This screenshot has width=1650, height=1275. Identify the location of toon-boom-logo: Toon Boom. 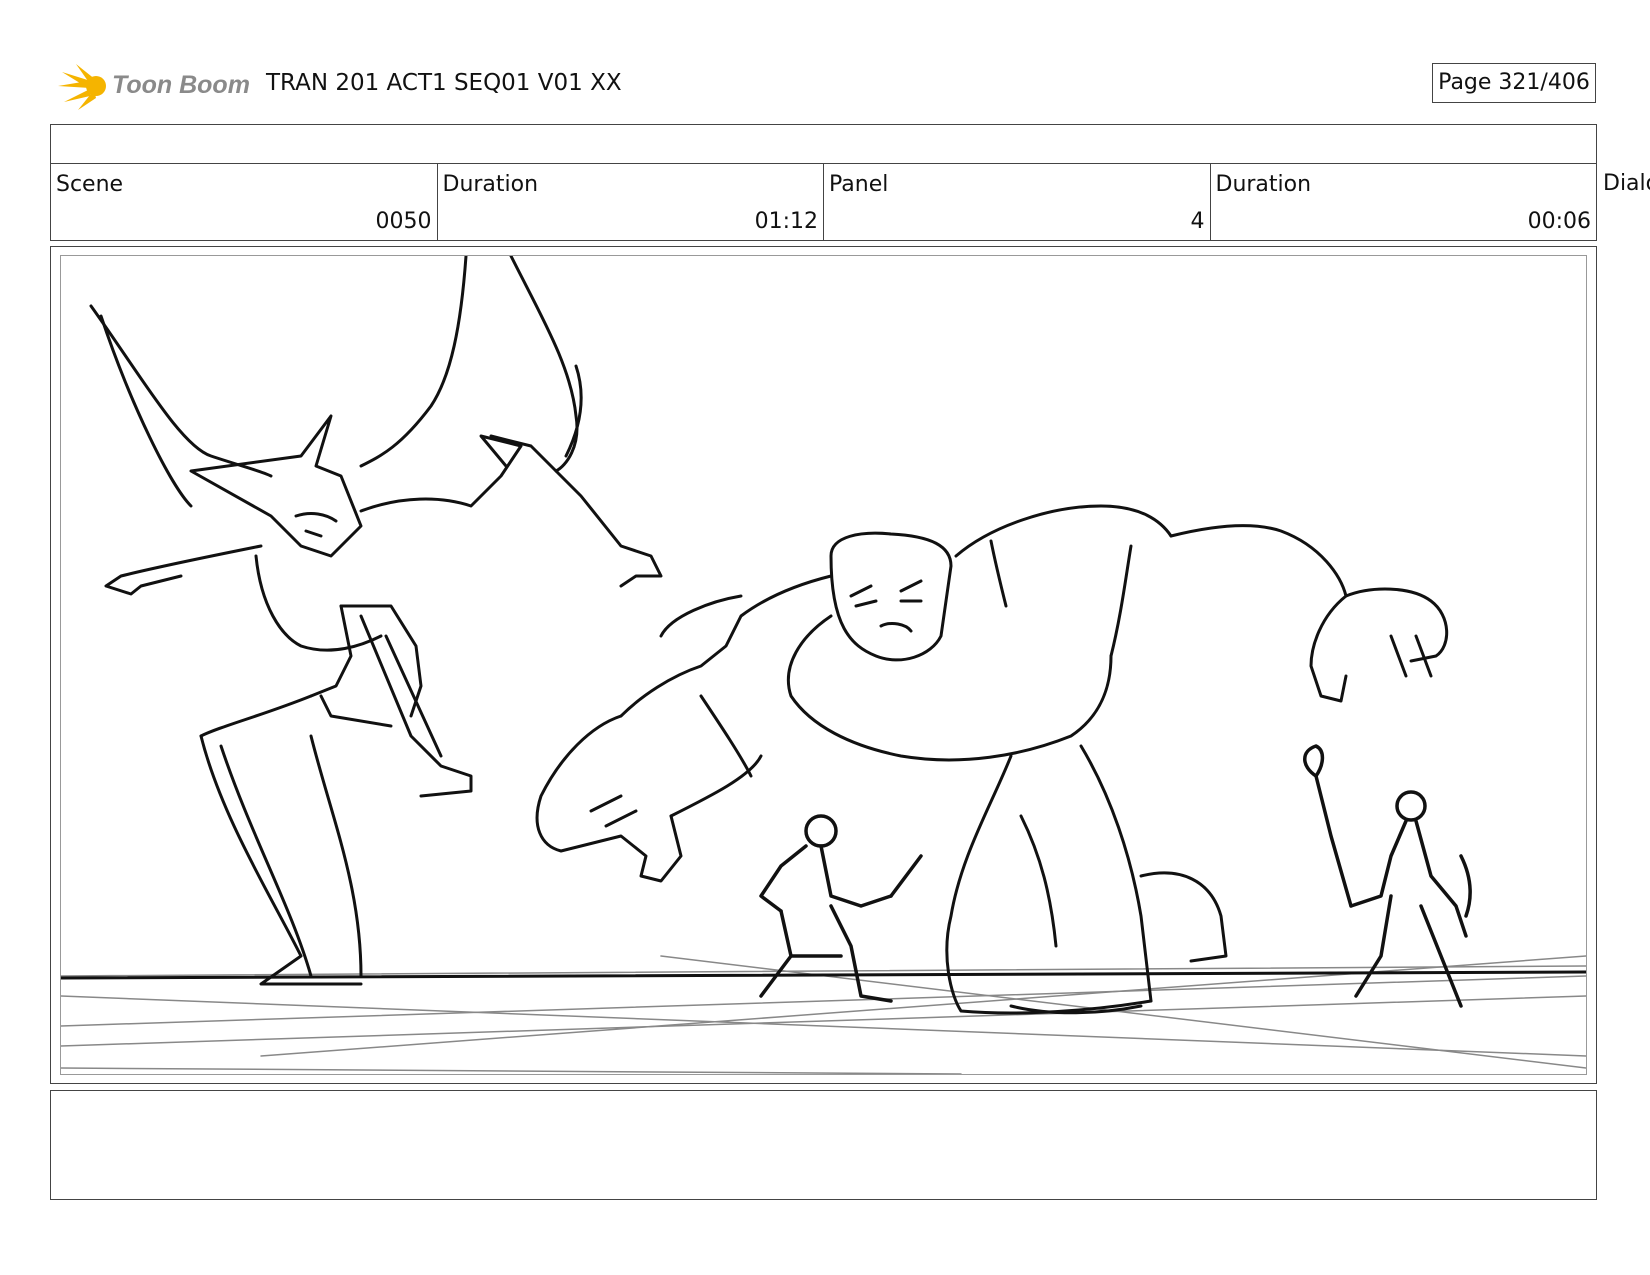
(154, 86).